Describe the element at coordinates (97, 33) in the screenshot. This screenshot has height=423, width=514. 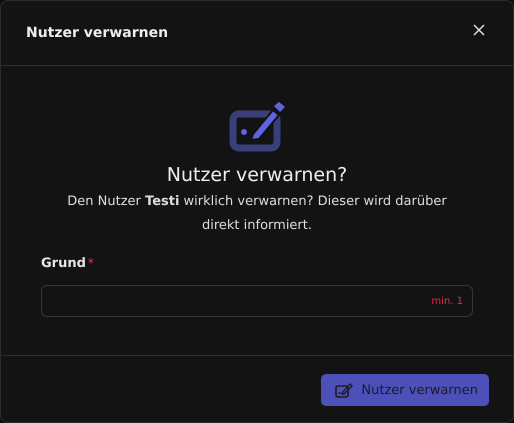
I see `dialog-title: Nutzer verwarnen` at that location.